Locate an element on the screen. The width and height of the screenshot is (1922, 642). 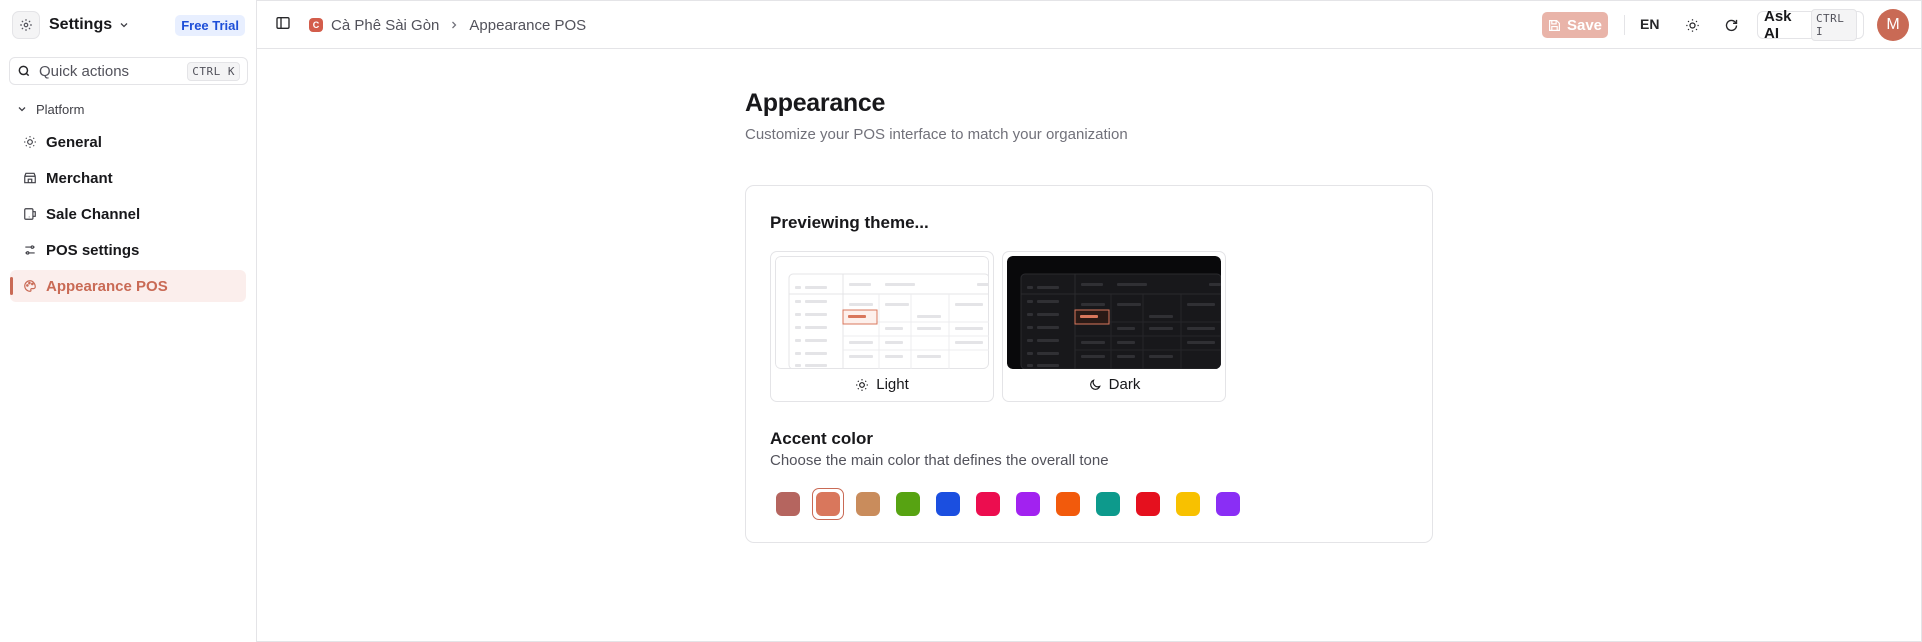
accent-swatch-row is located at coordinates (1012, 504).